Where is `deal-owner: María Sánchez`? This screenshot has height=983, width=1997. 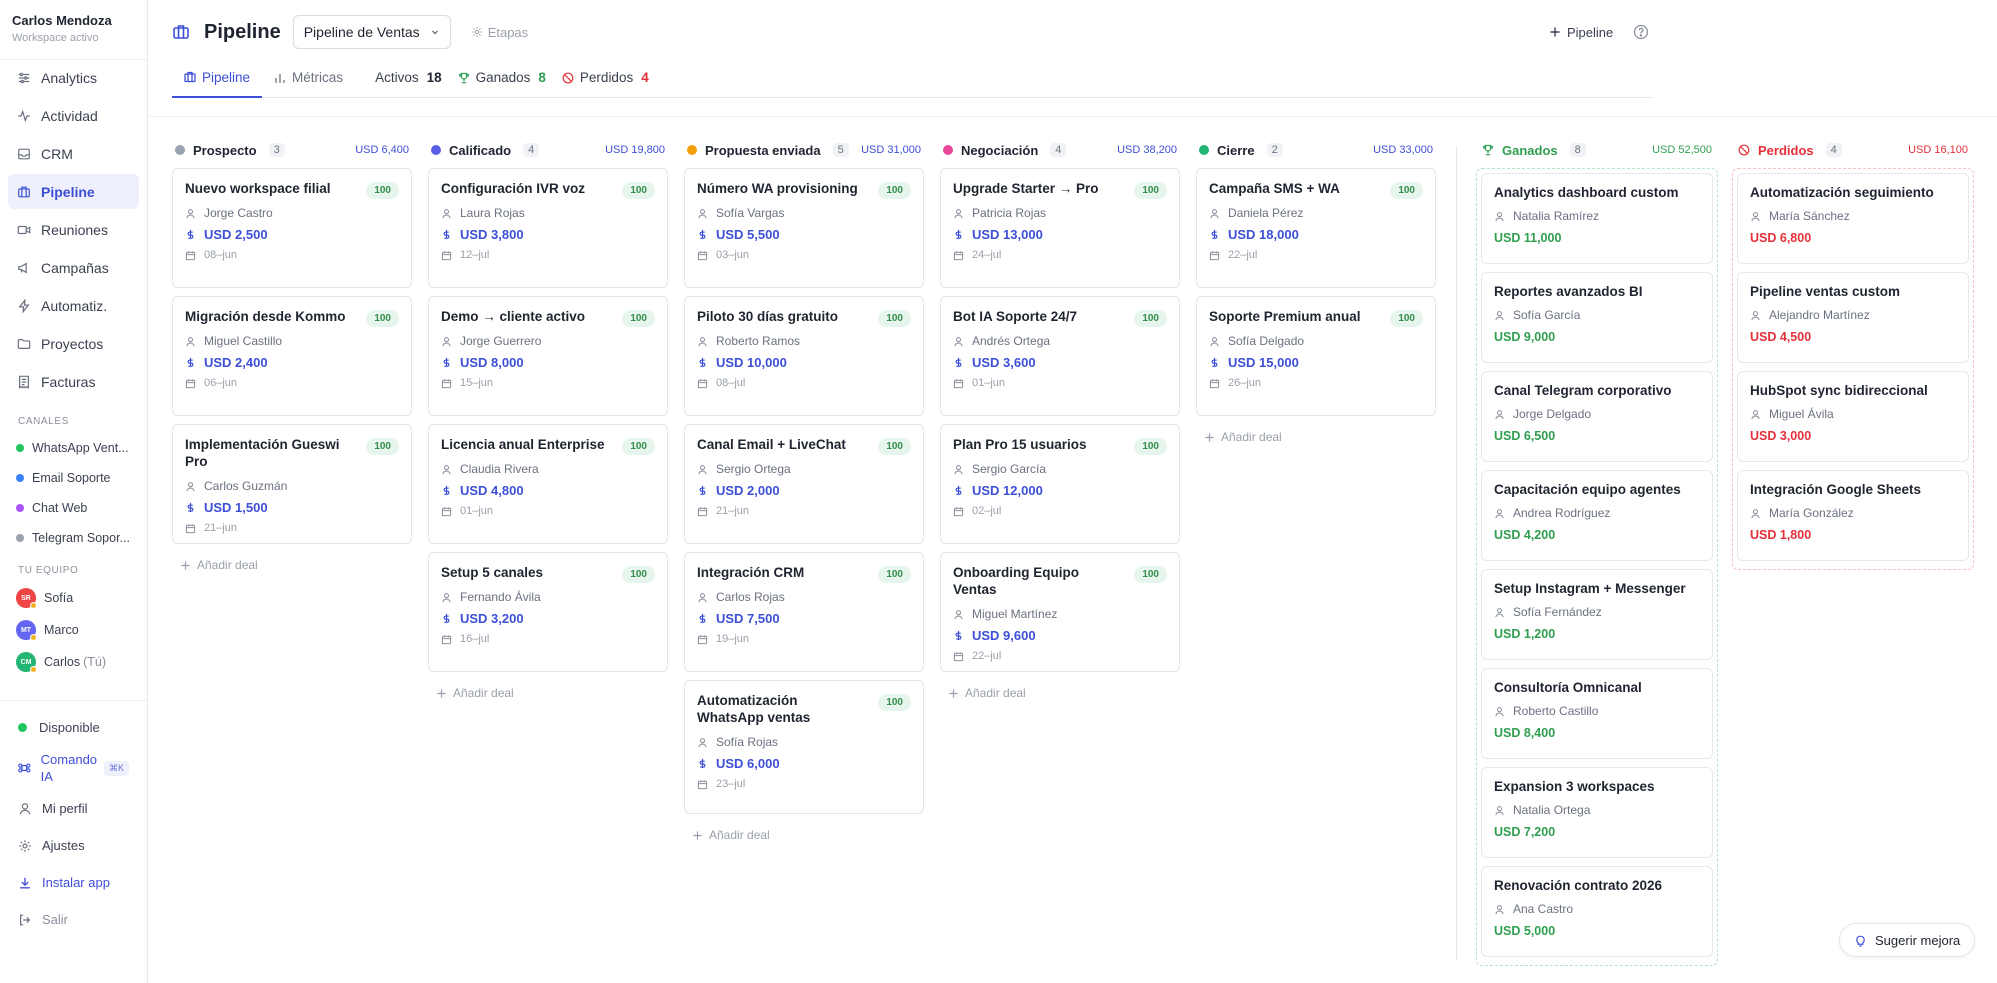
deal-owner: María Sánchez is located at coordinates (1853, 216).